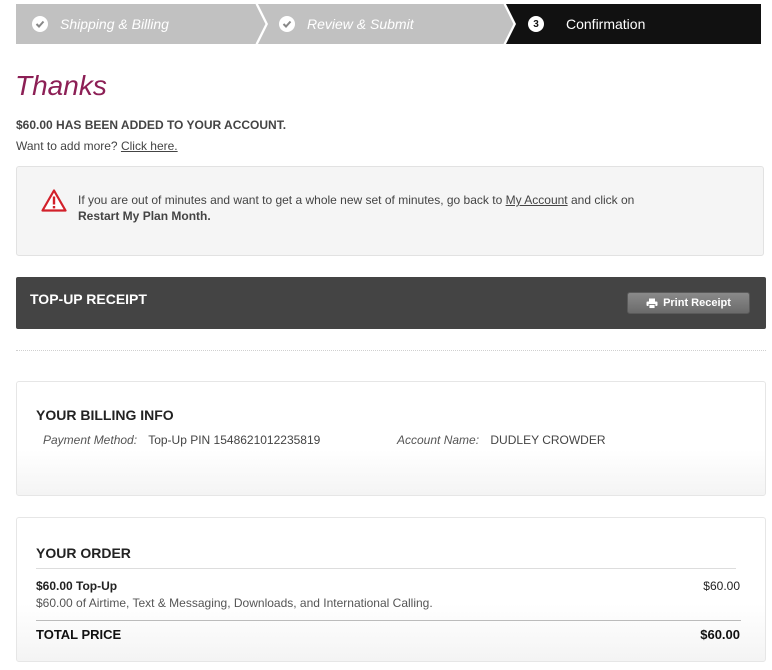 The image size is (772, 670). I want to click on page-title: Thanks, so click(61, 85).